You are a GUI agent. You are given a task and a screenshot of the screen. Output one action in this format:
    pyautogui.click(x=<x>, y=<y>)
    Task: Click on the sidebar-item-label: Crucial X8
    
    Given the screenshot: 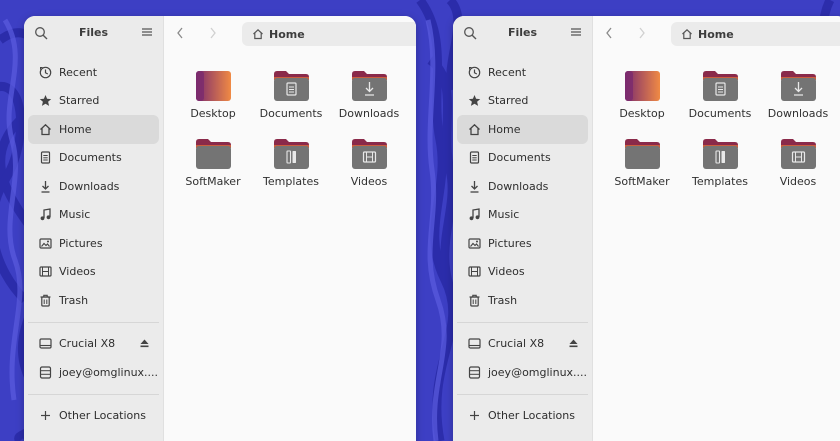 What is the action you would take?
    pyautogui.click(x=516, y=344)
    